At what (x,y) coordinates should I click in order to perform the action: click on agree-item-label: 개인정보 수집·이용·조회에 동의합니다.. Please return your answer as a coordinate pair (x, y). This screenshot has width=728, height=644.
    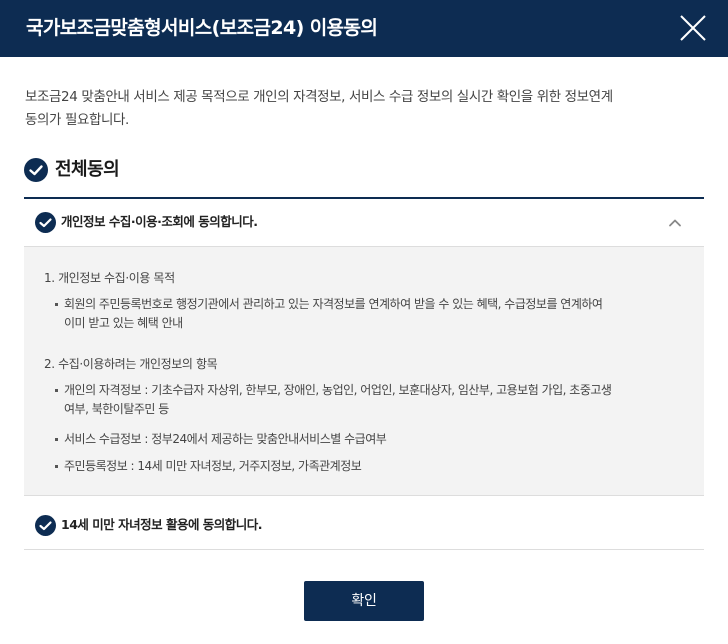
    Looking at the image, I should click on (159, 221).